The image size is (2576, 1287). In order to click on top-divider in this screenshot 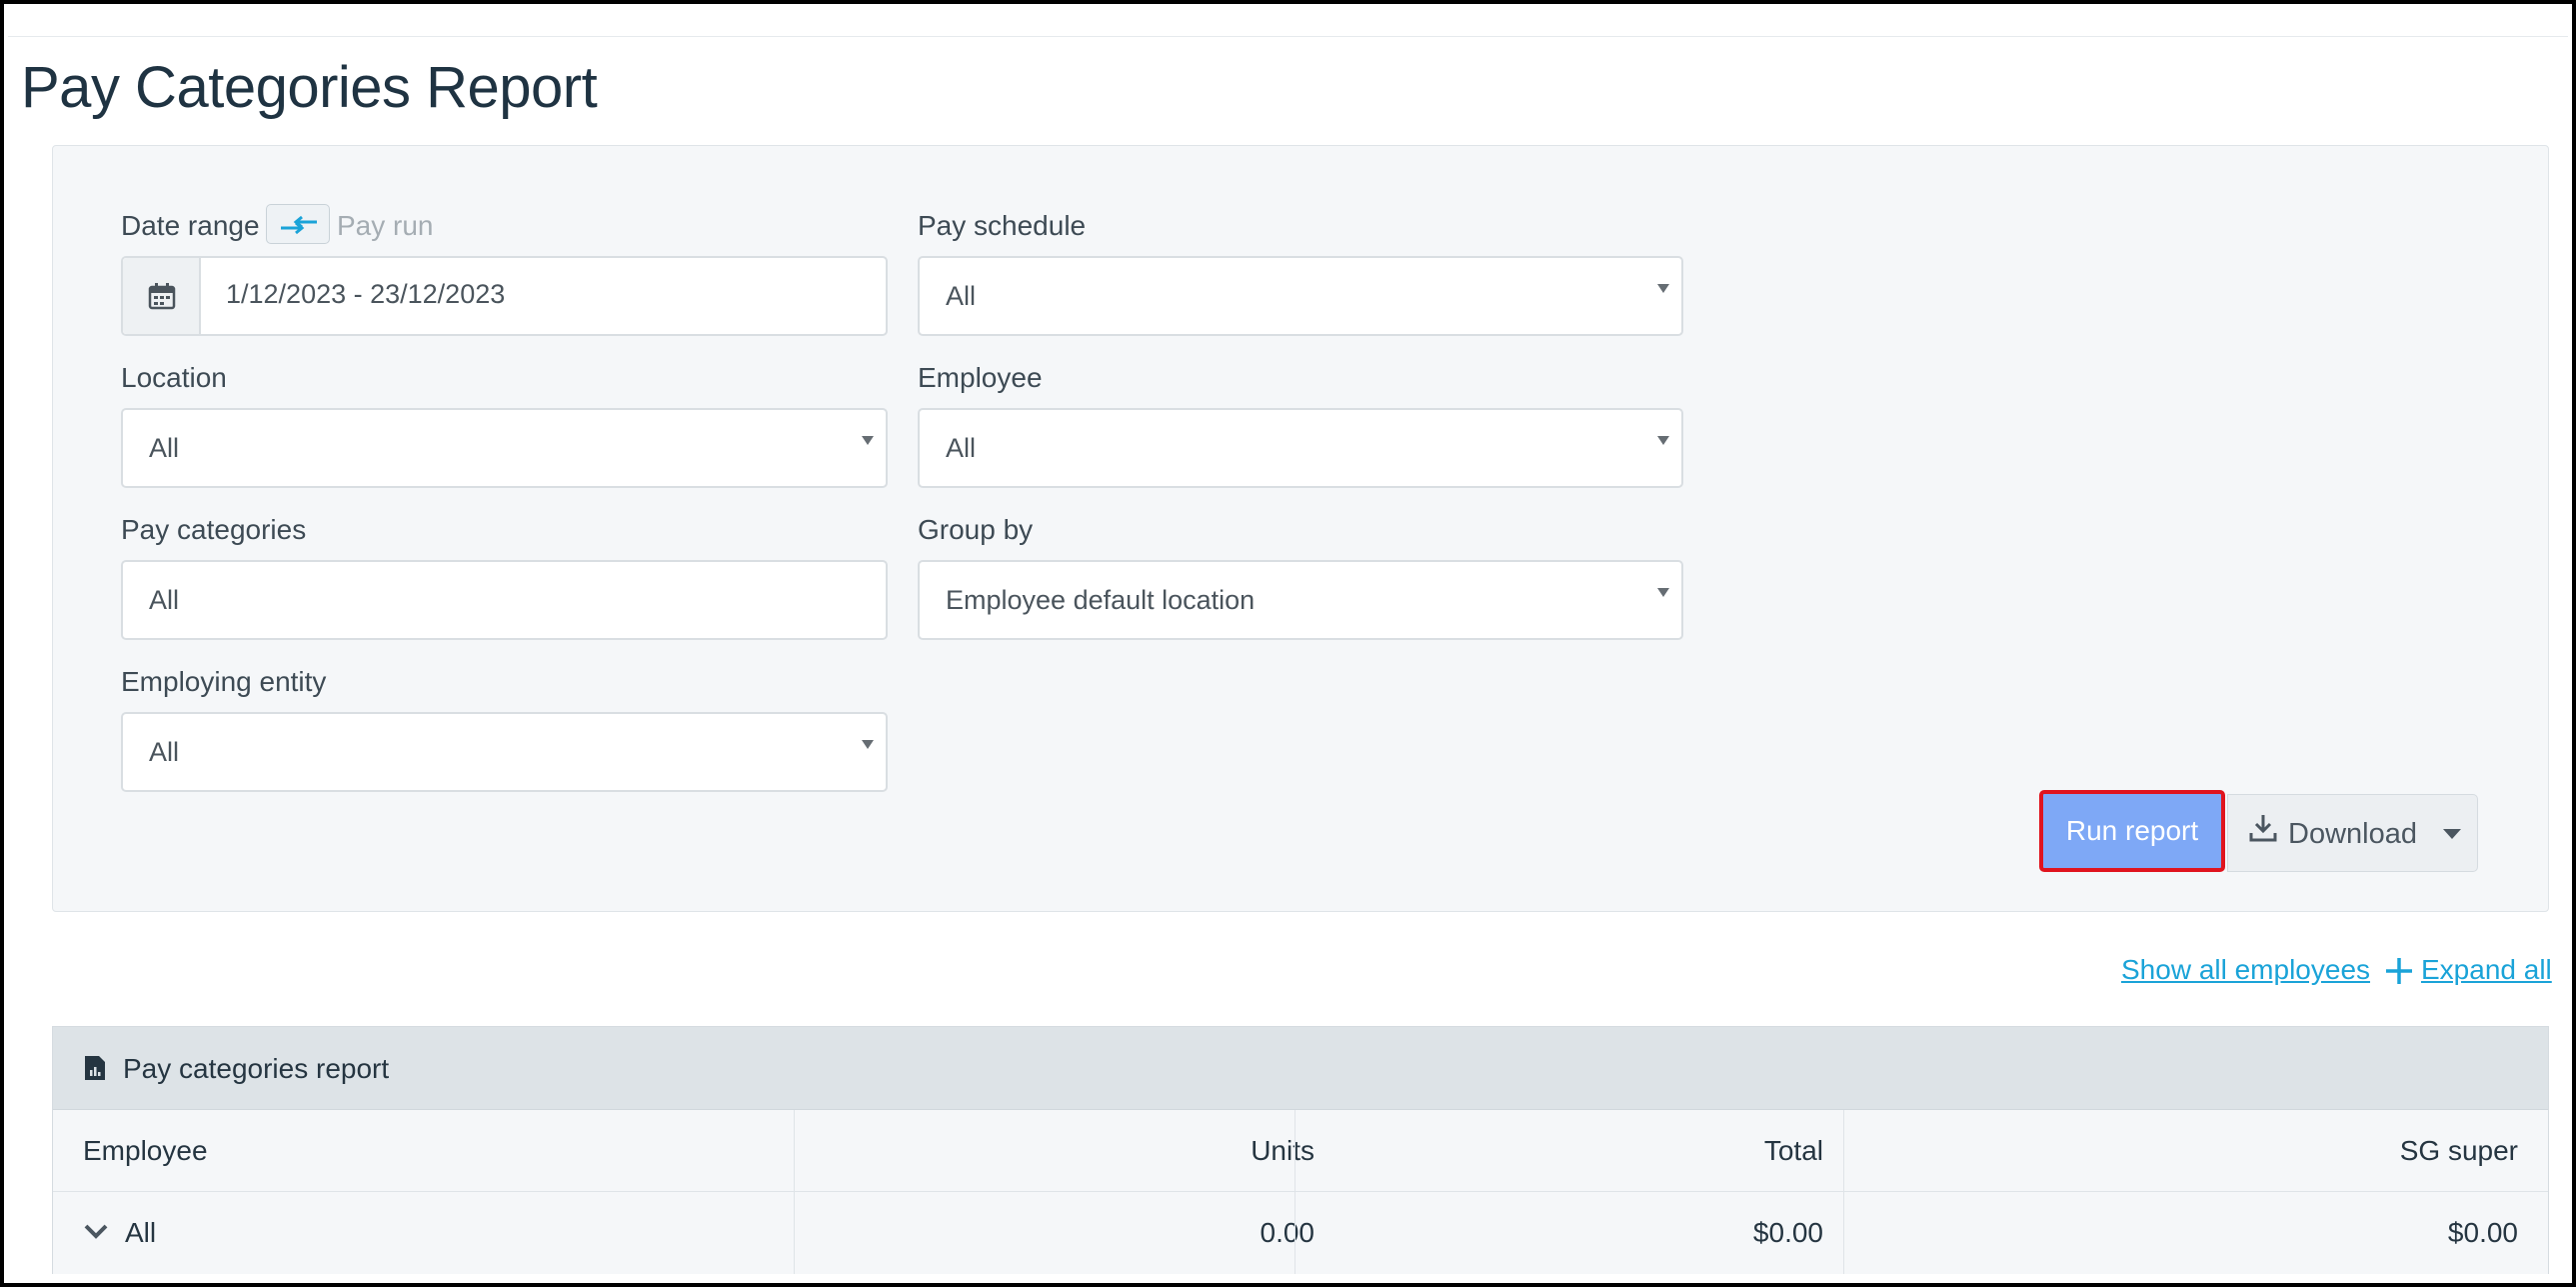, I will do `click(1288, 36)`.